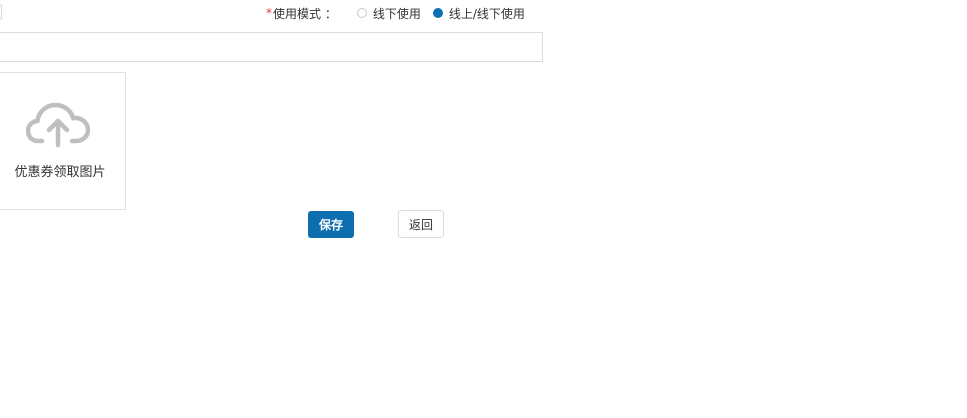  What do you see at coordinates (361, 13) in the screenshot?
I see `radio-offline-circle` at bounding box center [361, 13].